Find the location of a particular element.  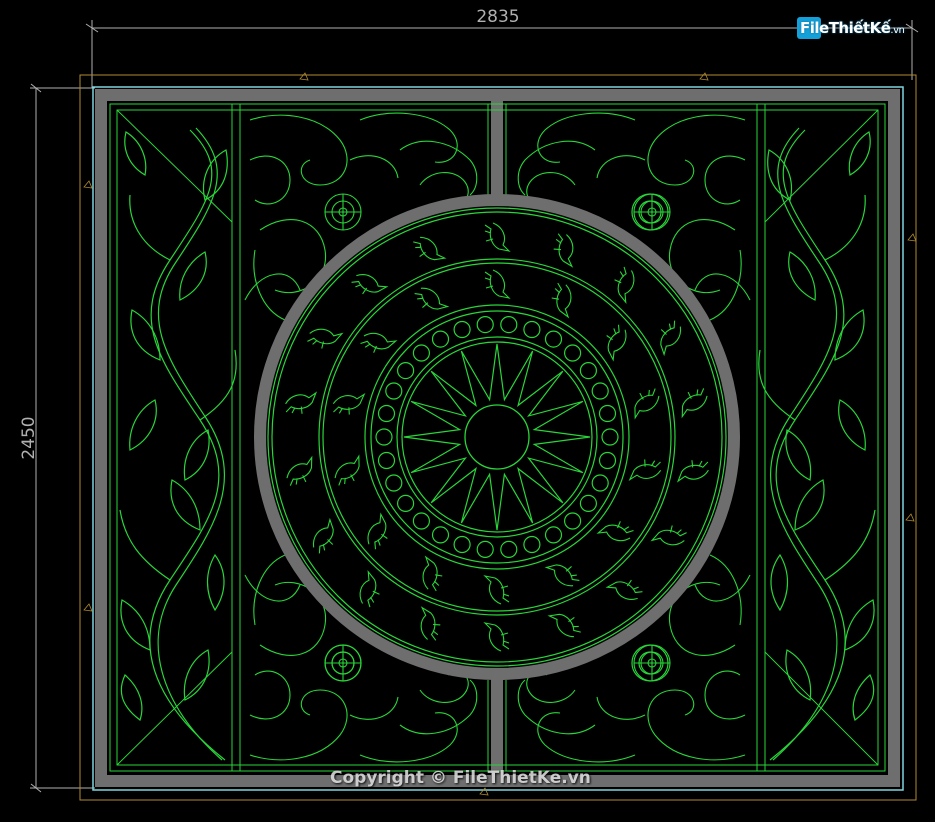

brand-logo: FileThiếtKế.vn is located at coordinates (852, 28).